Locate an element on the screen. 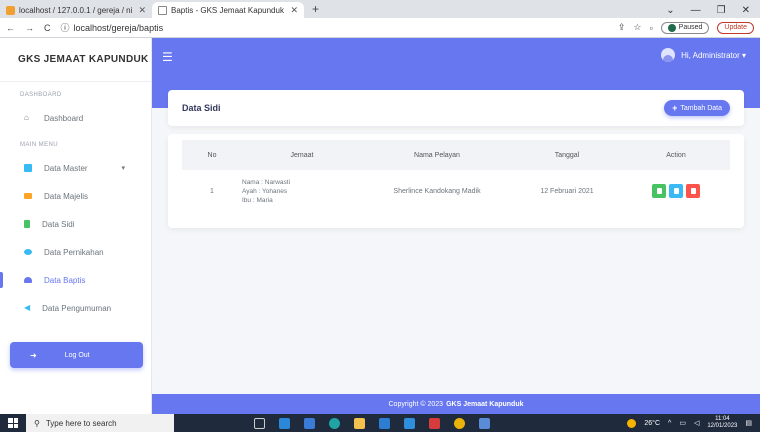  maximize-icon: ❐ is located at coordinates (721, 10).